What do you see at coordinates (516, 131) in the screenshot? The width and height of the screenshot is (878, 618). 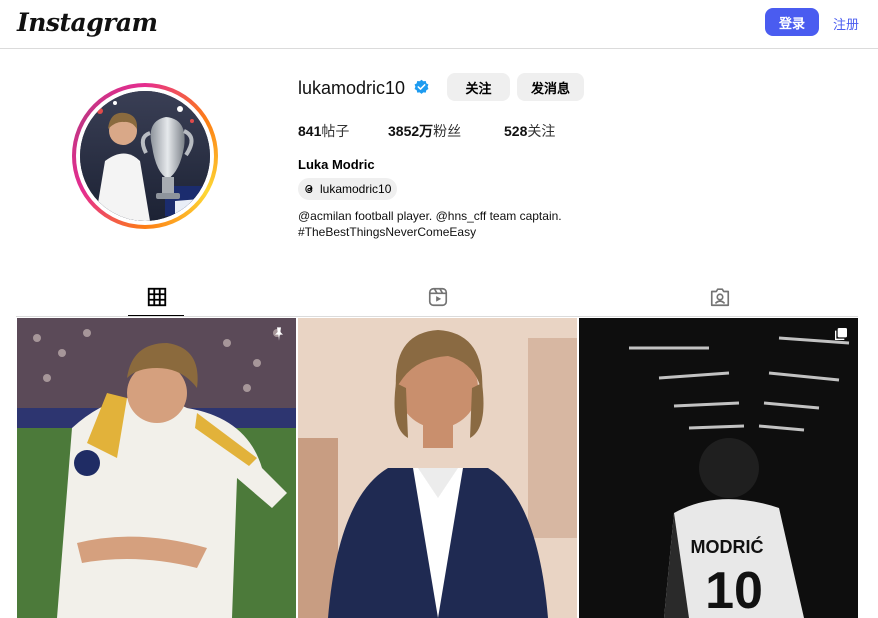 I see `stat-following-value: 528` at bounding box center [516, 131].